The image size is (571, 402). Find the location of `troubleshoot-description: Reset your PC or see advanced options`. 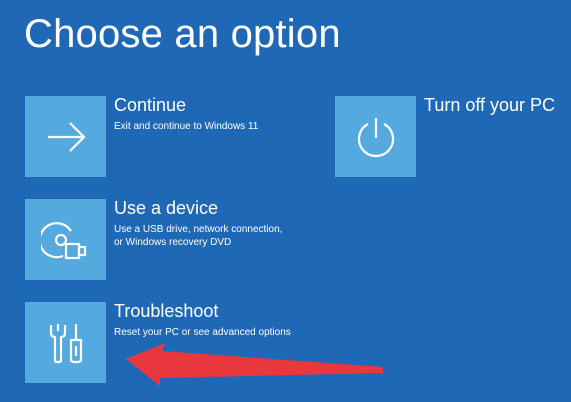

troubleshoot-description: Reset your PC or see advanced options is located at coordinates (202, 332).